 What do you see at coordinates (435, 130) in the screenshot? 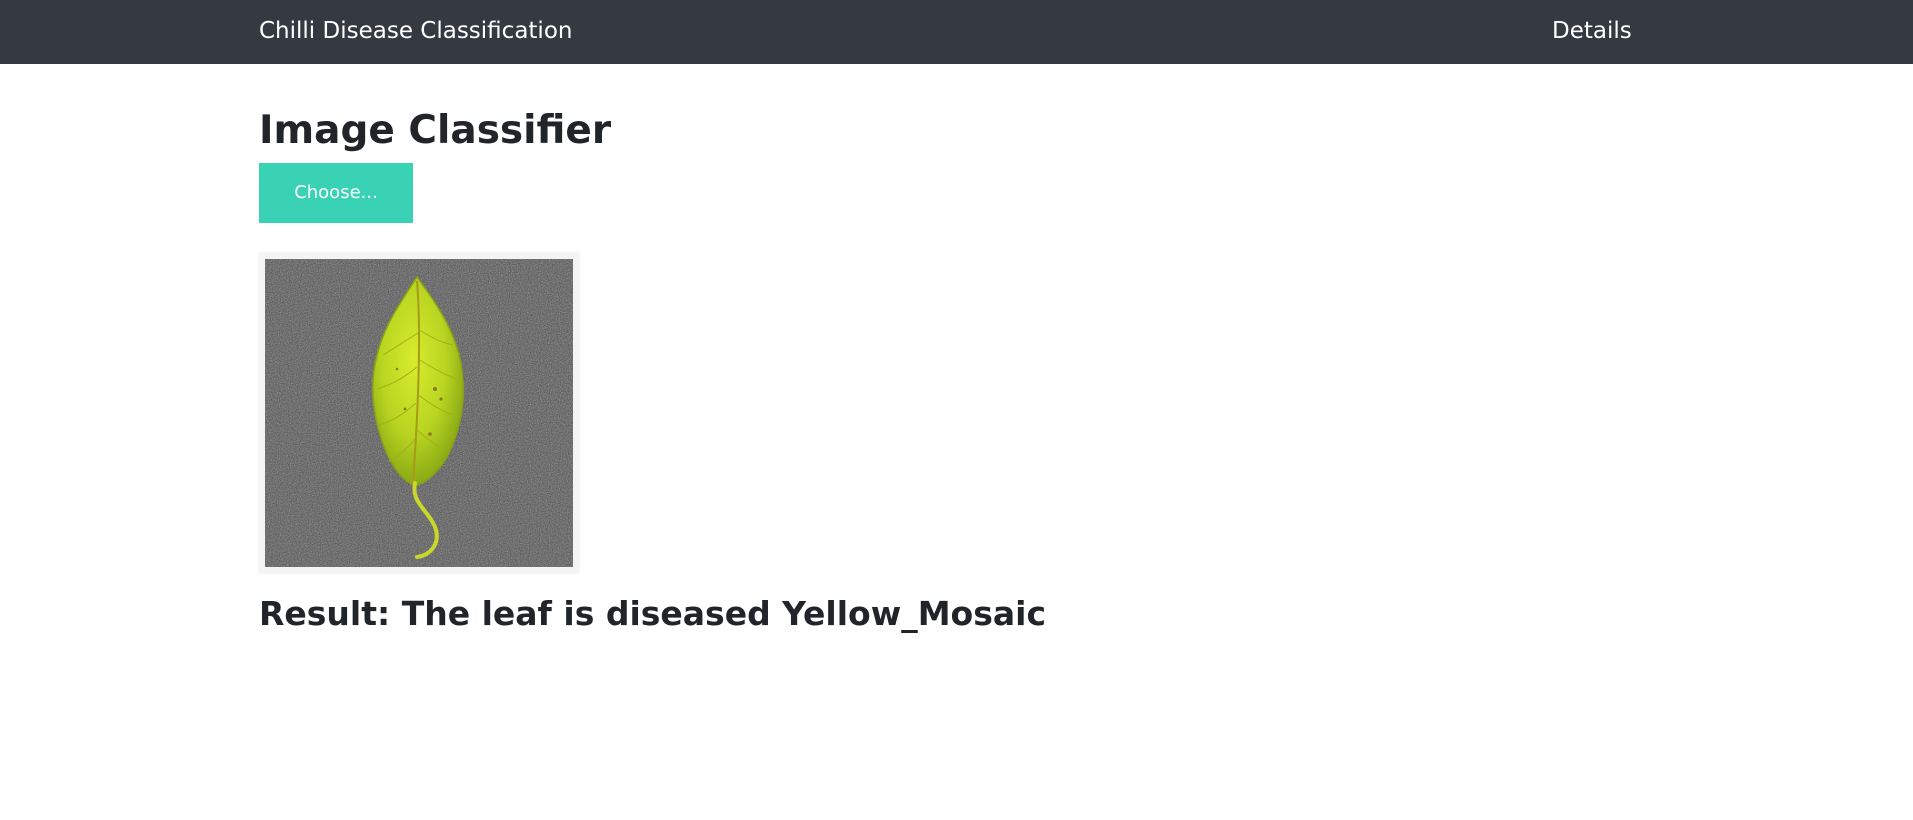
I see `page-title: Image Classifier` at bounding box center [435, 130].